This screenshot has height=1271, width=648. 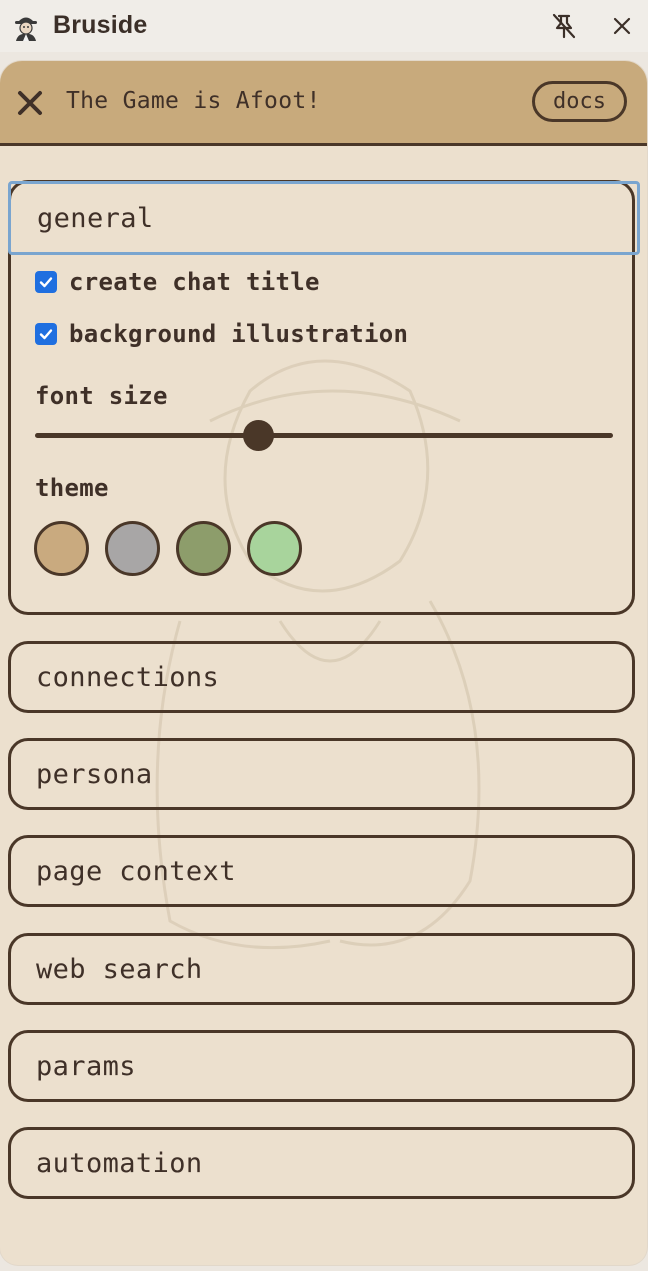 I want to click on section-label: params, so click(x=86, y=1066).